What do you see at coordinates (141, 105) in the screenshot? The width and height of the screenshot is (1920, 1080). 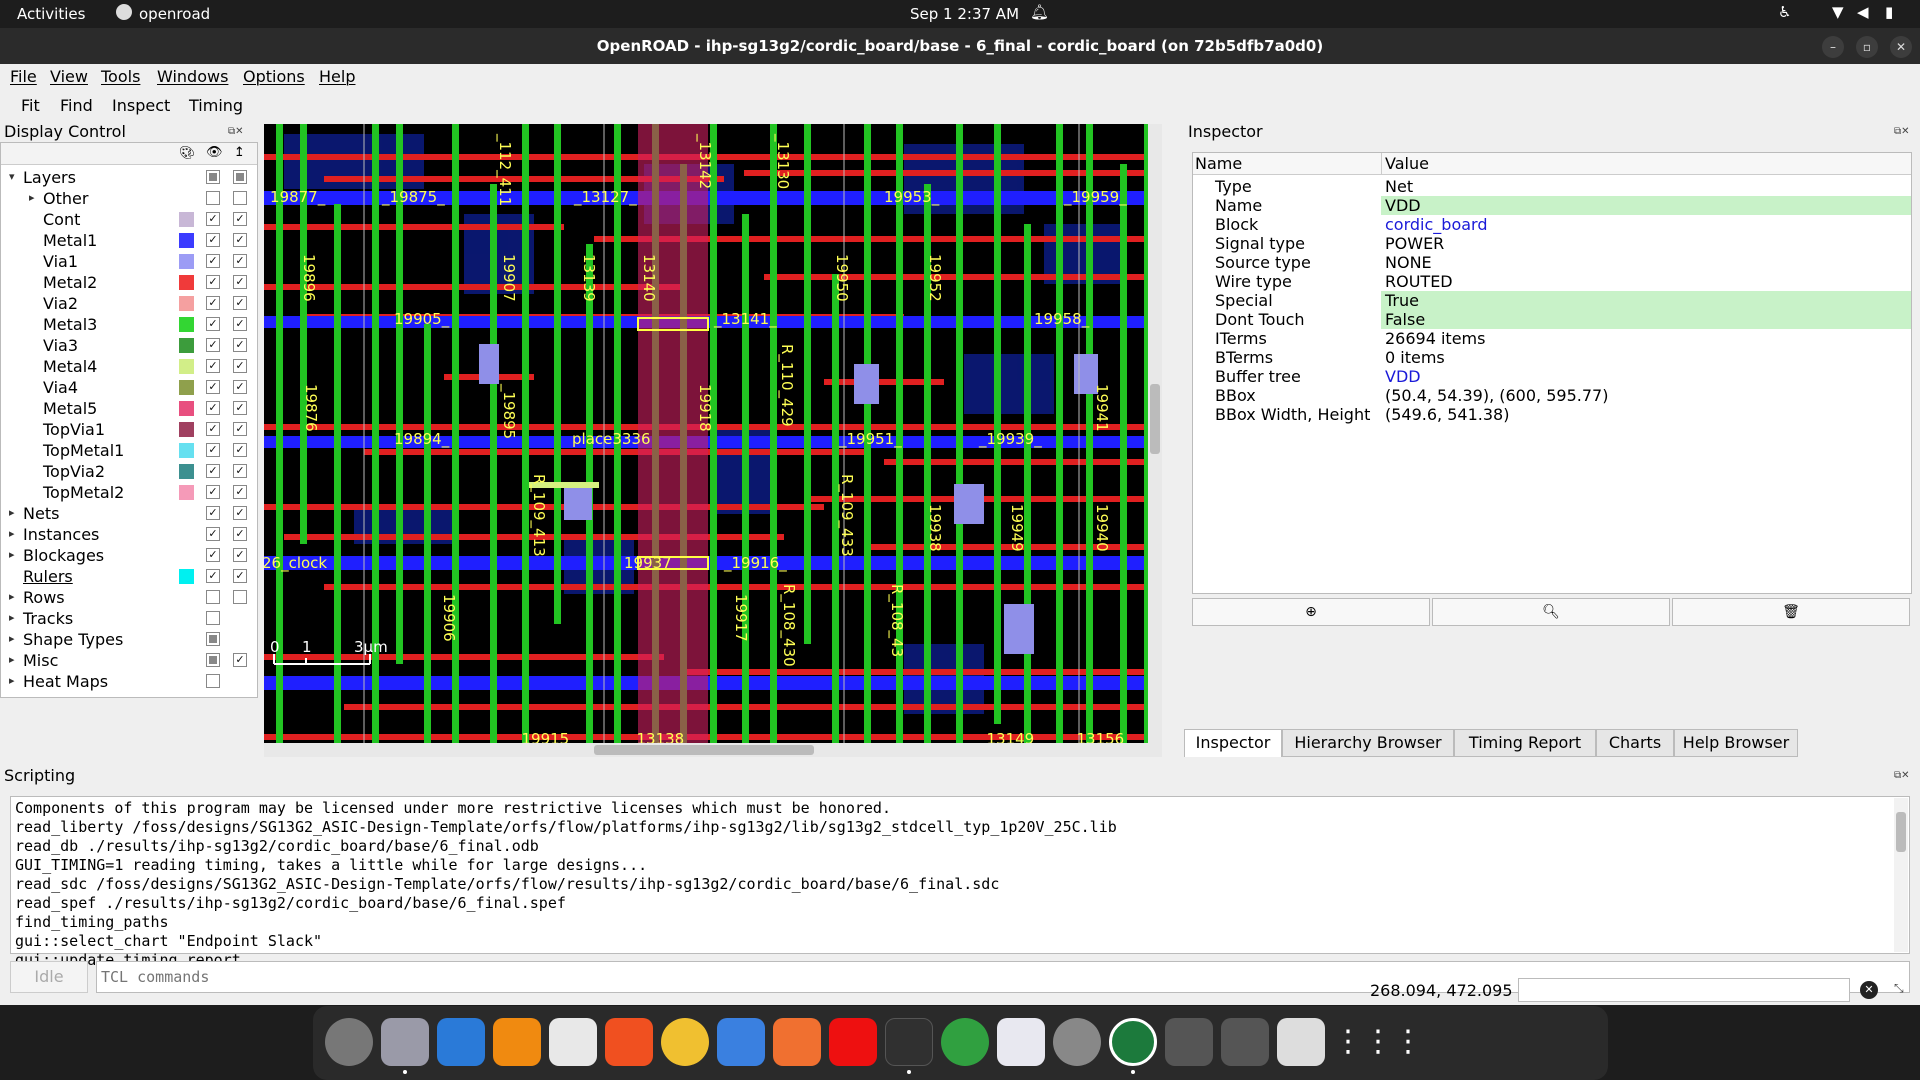 I see `inspect-button: Inspect` at bounding box center [141, 105].